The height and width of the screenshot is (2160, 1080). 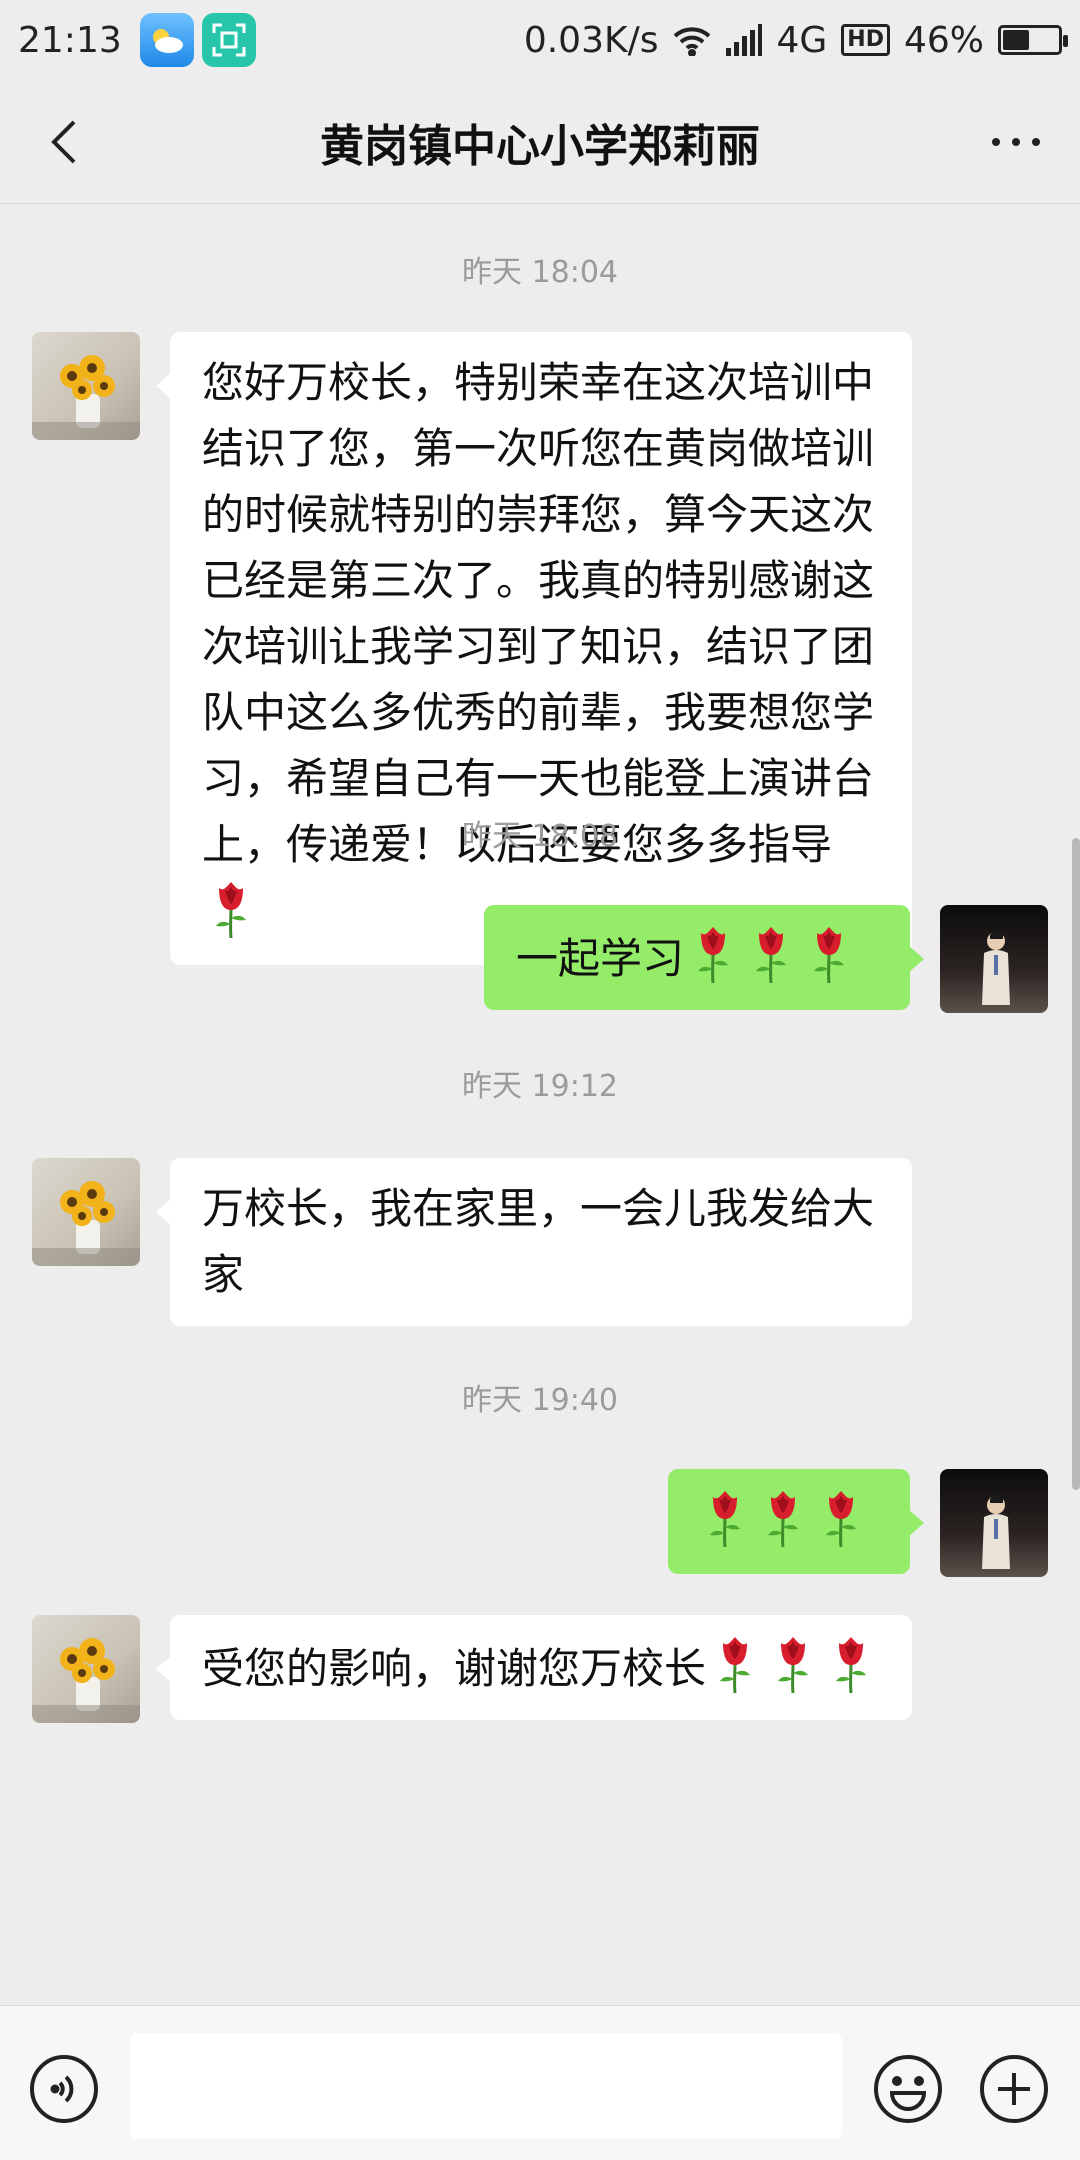 I want to click on status-bar: 21:13 0.03K/s 4G HD 46%, so click(x=540, y=40).